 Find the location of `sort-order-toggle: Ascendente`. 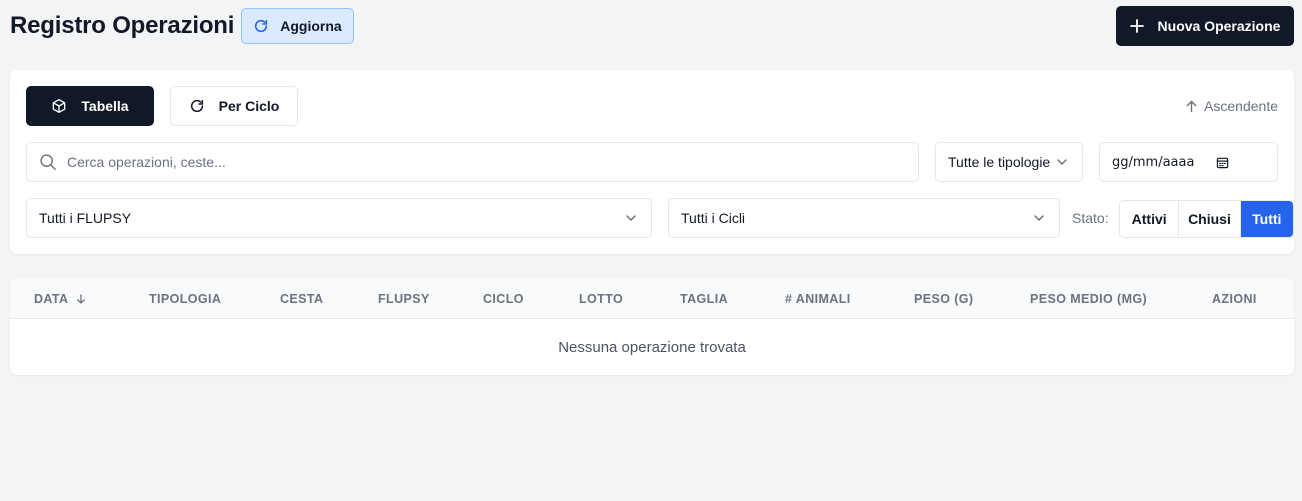

sort-order-toggle: Ascendente is located at coordinates (1231, 106).